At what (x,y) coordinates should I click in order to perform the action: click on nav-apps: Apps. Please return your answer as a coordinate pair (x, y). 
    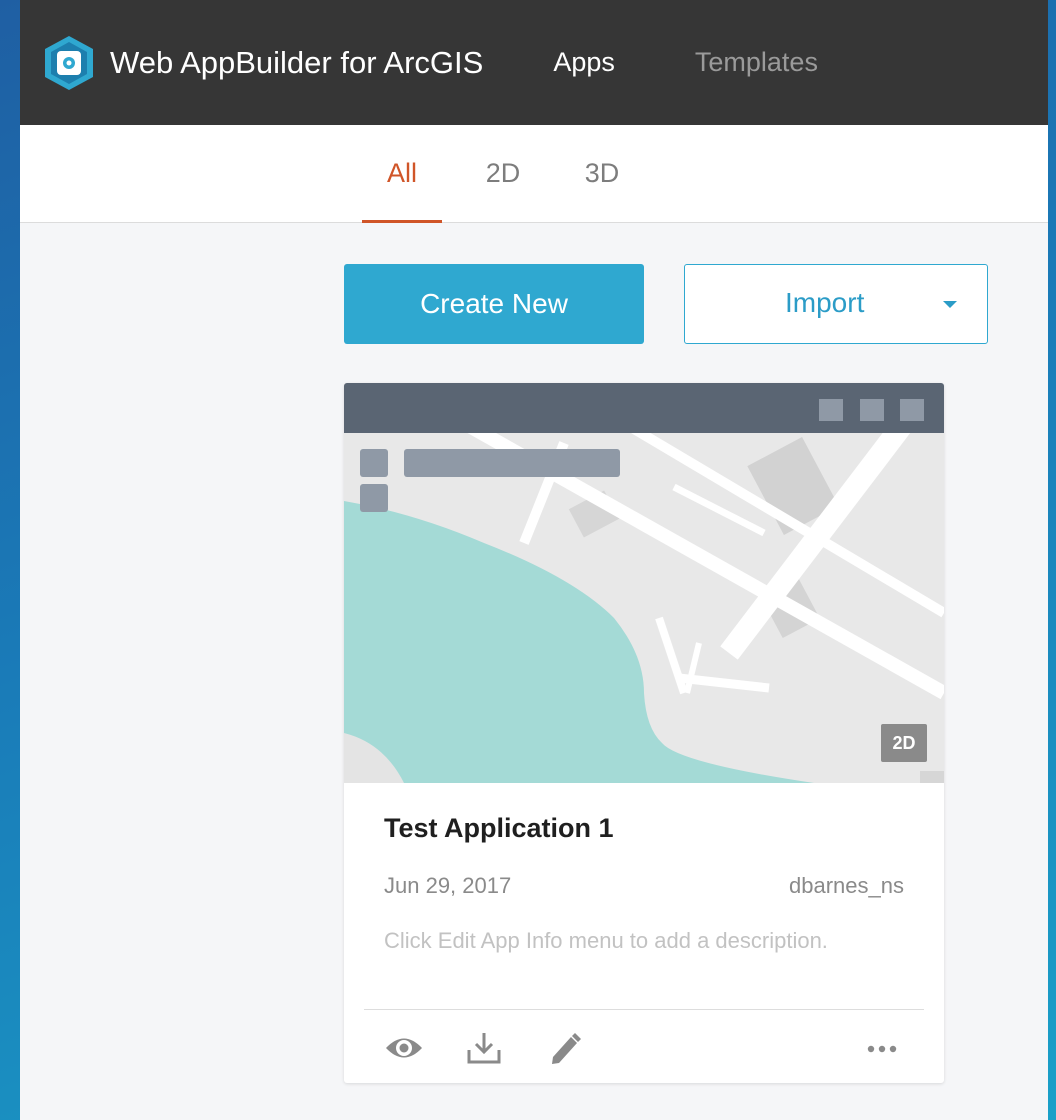
    Looking at the image, I should click on (584, 62).